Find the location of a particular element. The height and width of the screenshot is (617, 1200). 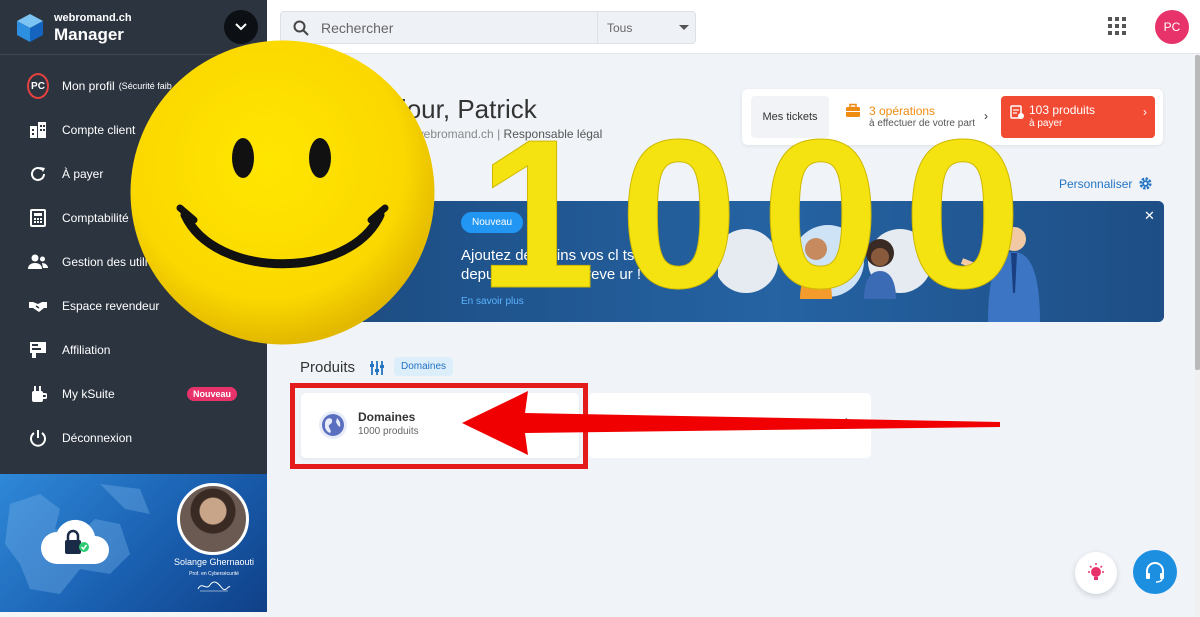

brand-title: Manager is located at coordinates (89, 34).